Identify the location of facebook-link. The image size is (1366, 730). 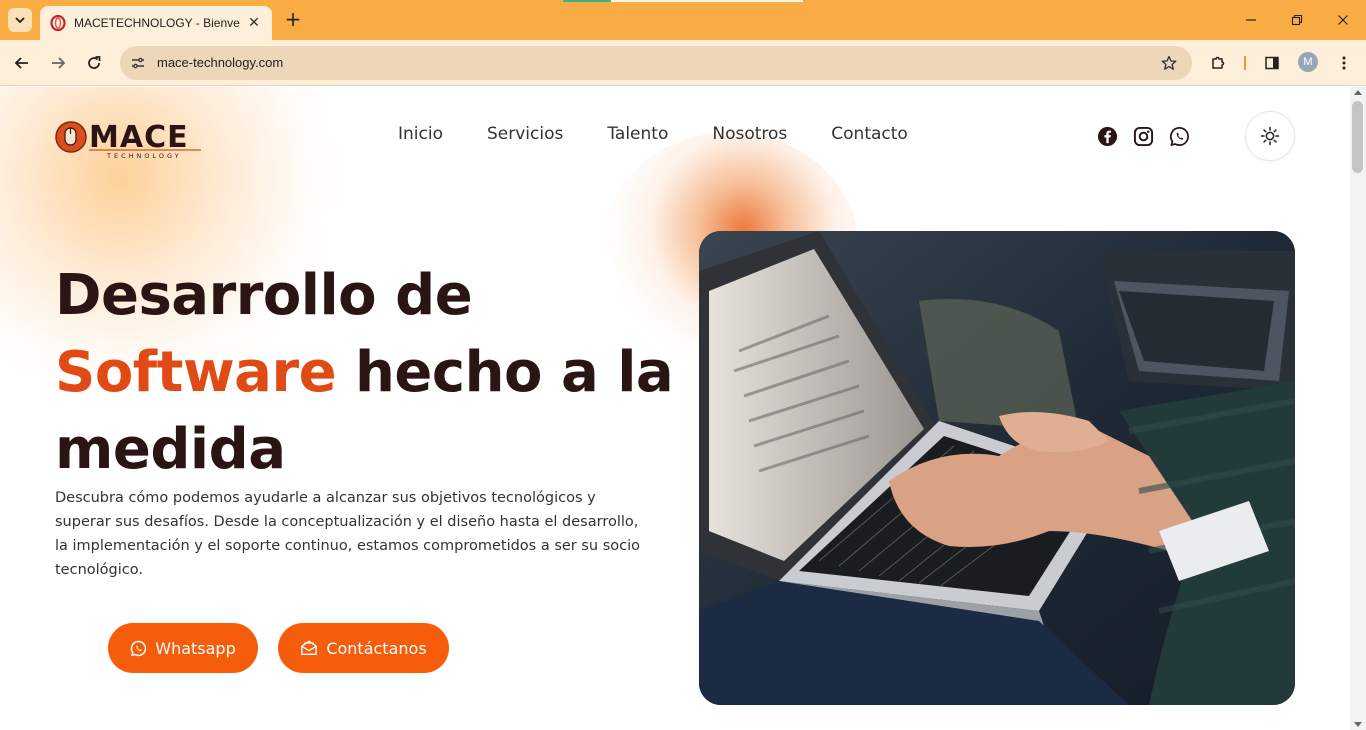
(1107, 136).